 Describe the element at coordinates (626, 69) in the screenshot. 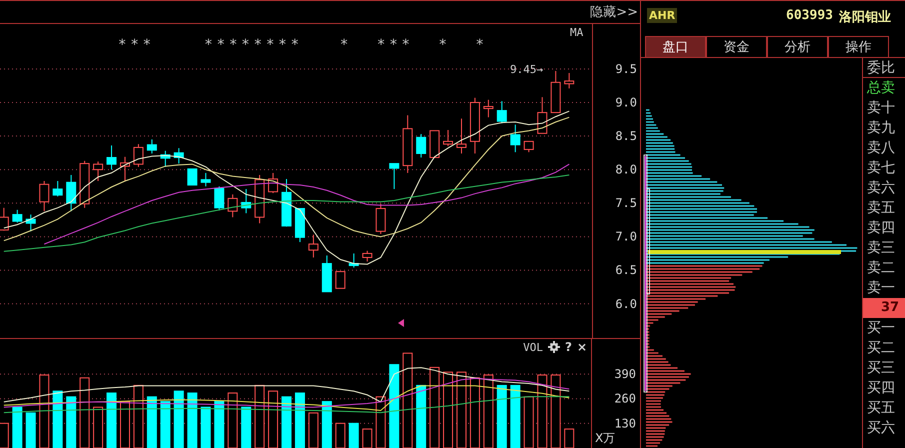

I see `price-axis-label: 9.5` at that location.